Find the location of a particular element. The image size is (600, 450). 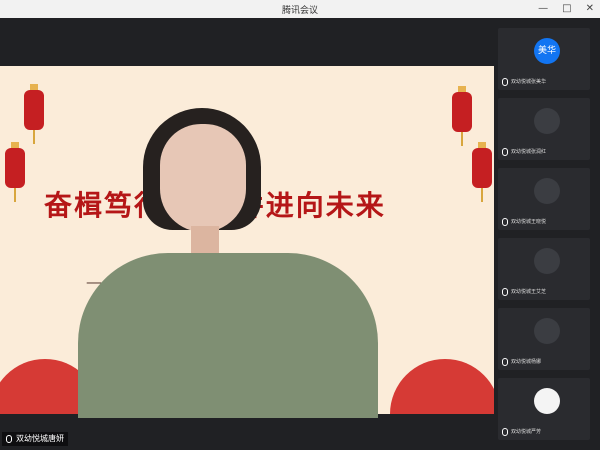

speaker-face is located at coordinates (203, 178).